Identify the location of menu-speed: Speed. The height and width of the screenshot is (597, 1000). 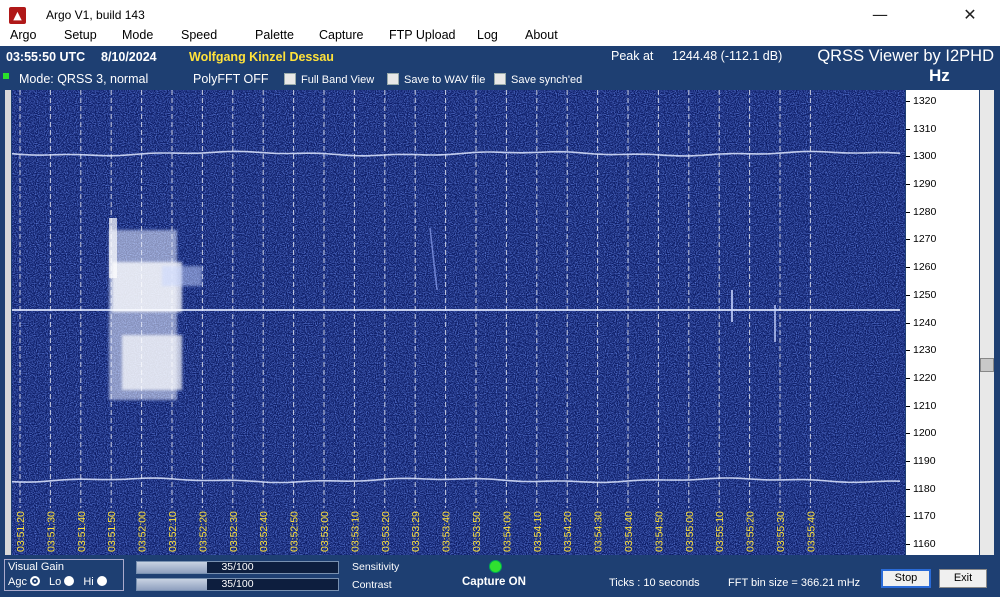
(199, 35).